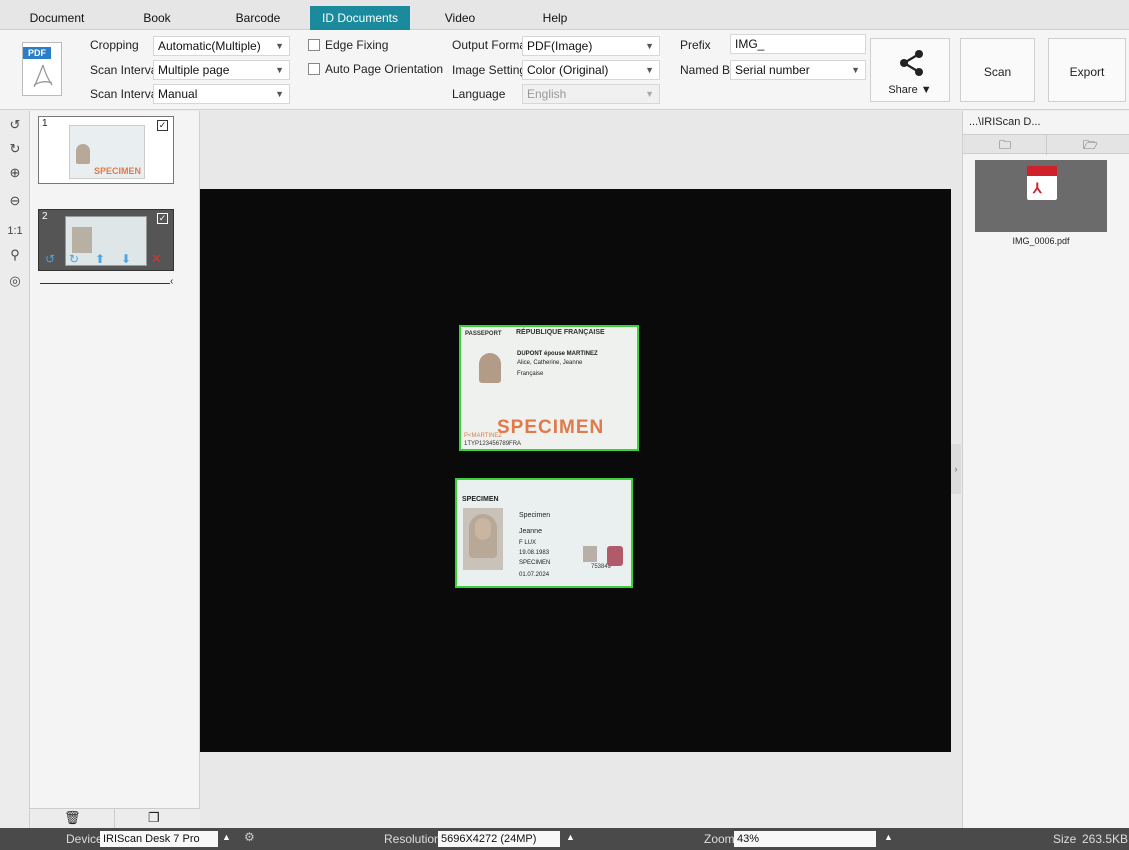 Image resolution: width=1129 pixels, height=850 pixels. What do you see at coordinates (50, 259) in the screenshot?
I see `thumb-rotate-left-icon: ↺` at bounding box center [50, 259].